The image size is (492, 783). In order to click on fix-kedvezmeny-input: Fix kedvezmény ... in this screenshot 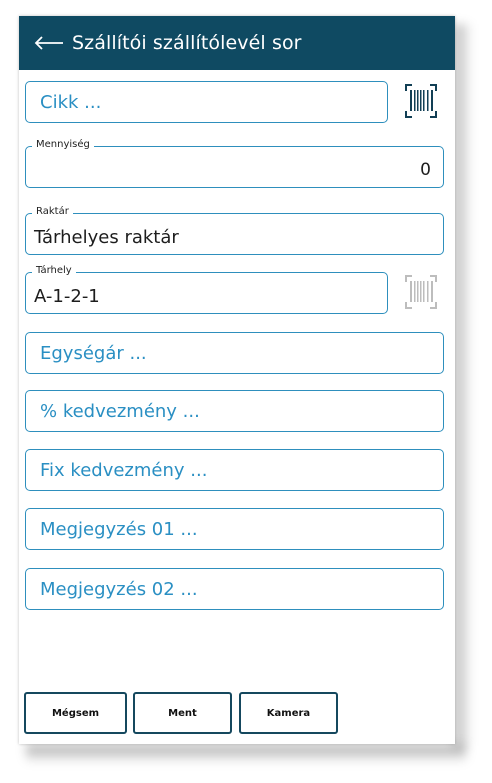, I will do `click(234, 470)`.